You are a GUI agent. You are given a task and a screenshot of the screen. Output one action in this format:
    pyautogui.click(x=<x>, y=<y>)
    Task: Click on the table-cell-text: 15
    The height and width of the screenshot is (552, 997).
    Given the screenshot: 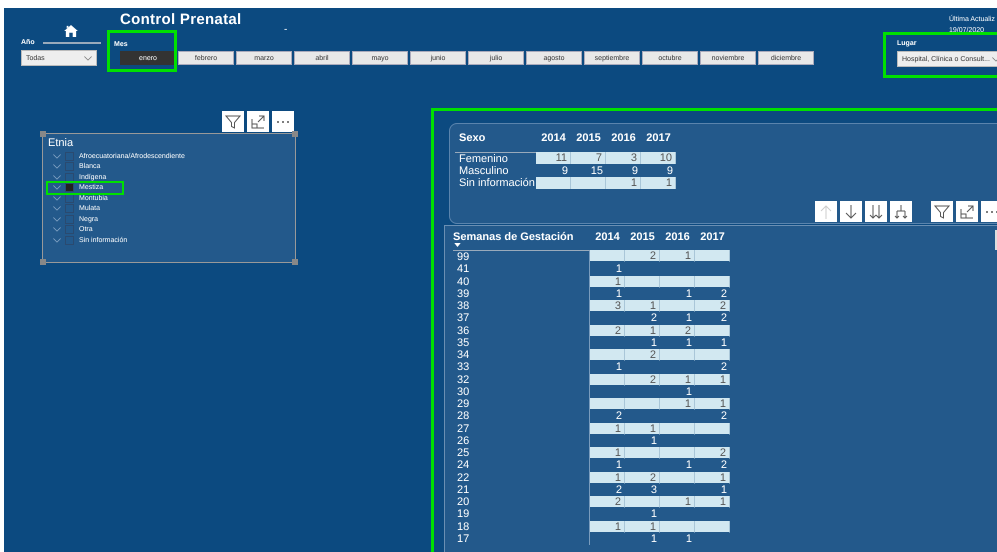 What is the action you would take?
    pyautogui.click(x=597, y=171)
    